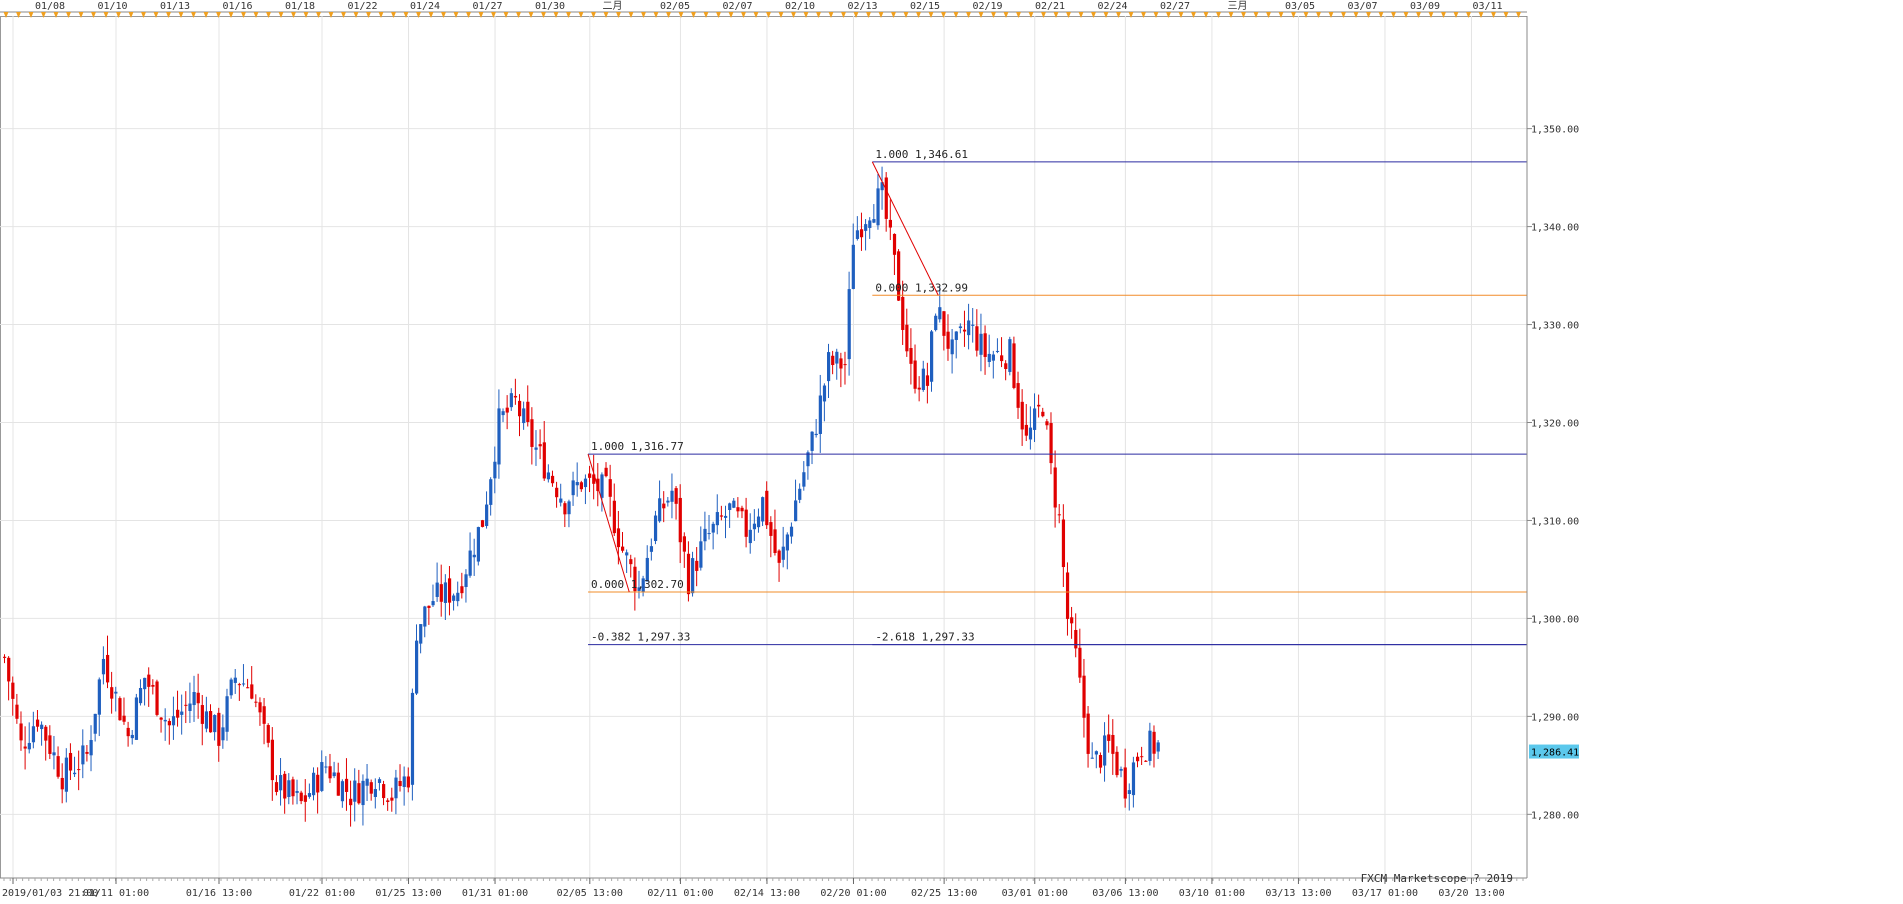 Image resolution: width=1903 pixels, height=904 pixels. Describe the element at coordinates (116, 893) in the screenshot. I see `time-tick-label: 01/11 01:00` at that location.